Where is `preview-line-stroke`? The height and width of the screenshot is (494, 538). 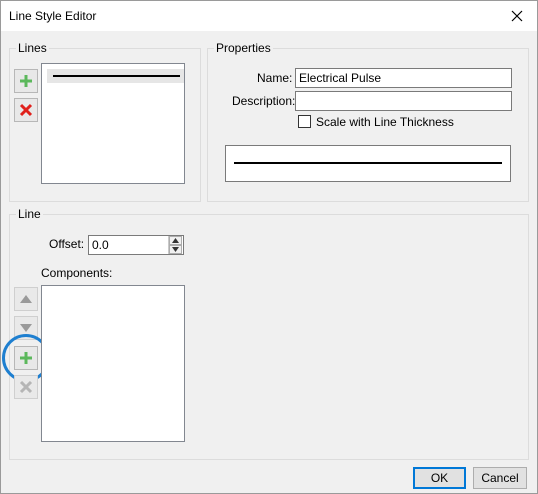
preview-line-stroke is located at coordinates (368, 163).